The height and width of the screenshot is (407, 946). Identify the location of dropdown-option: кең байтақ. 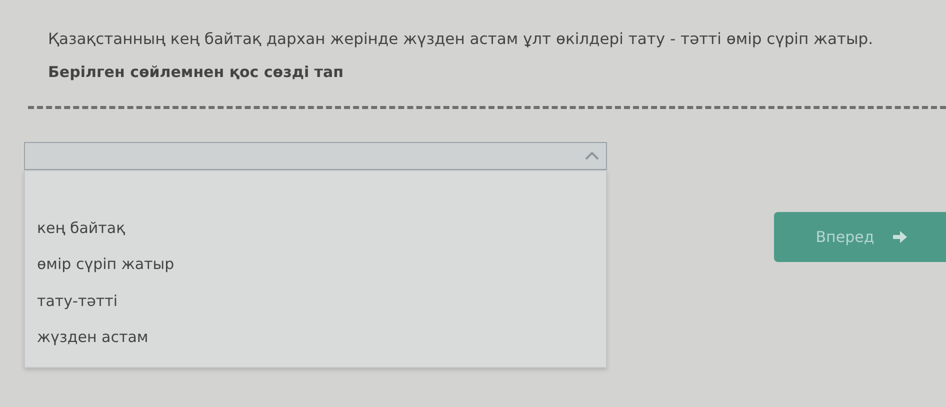
(315, 229).